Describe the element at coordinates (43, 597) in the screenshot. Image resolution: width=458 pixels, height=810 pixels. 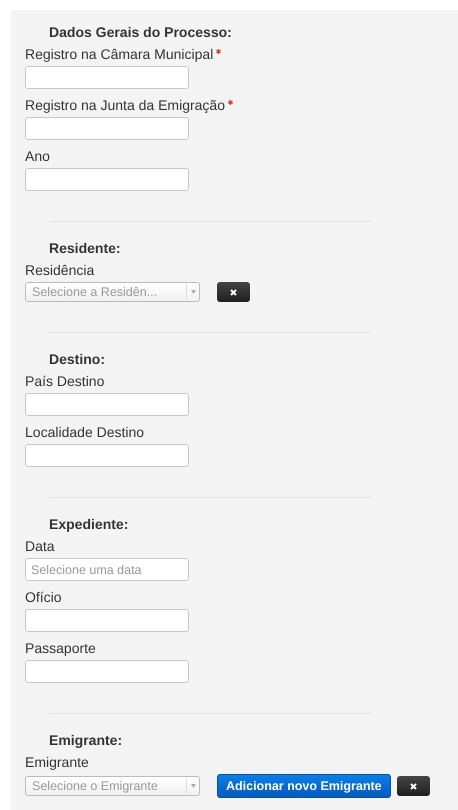
I see `field-label: Ofício` at that location.